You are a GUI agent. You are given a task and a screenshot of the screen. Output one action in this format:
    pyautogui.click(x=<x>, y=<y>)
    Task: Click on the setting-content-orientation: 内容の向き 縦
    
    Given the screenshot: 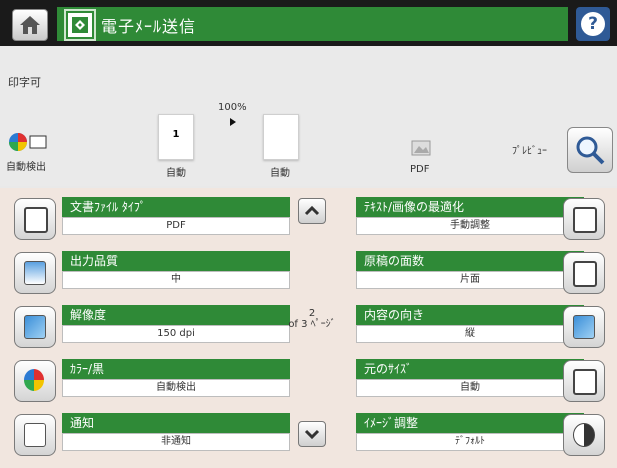 What is the action you would take?
    pyautogui.click(x=486, y=325)
    